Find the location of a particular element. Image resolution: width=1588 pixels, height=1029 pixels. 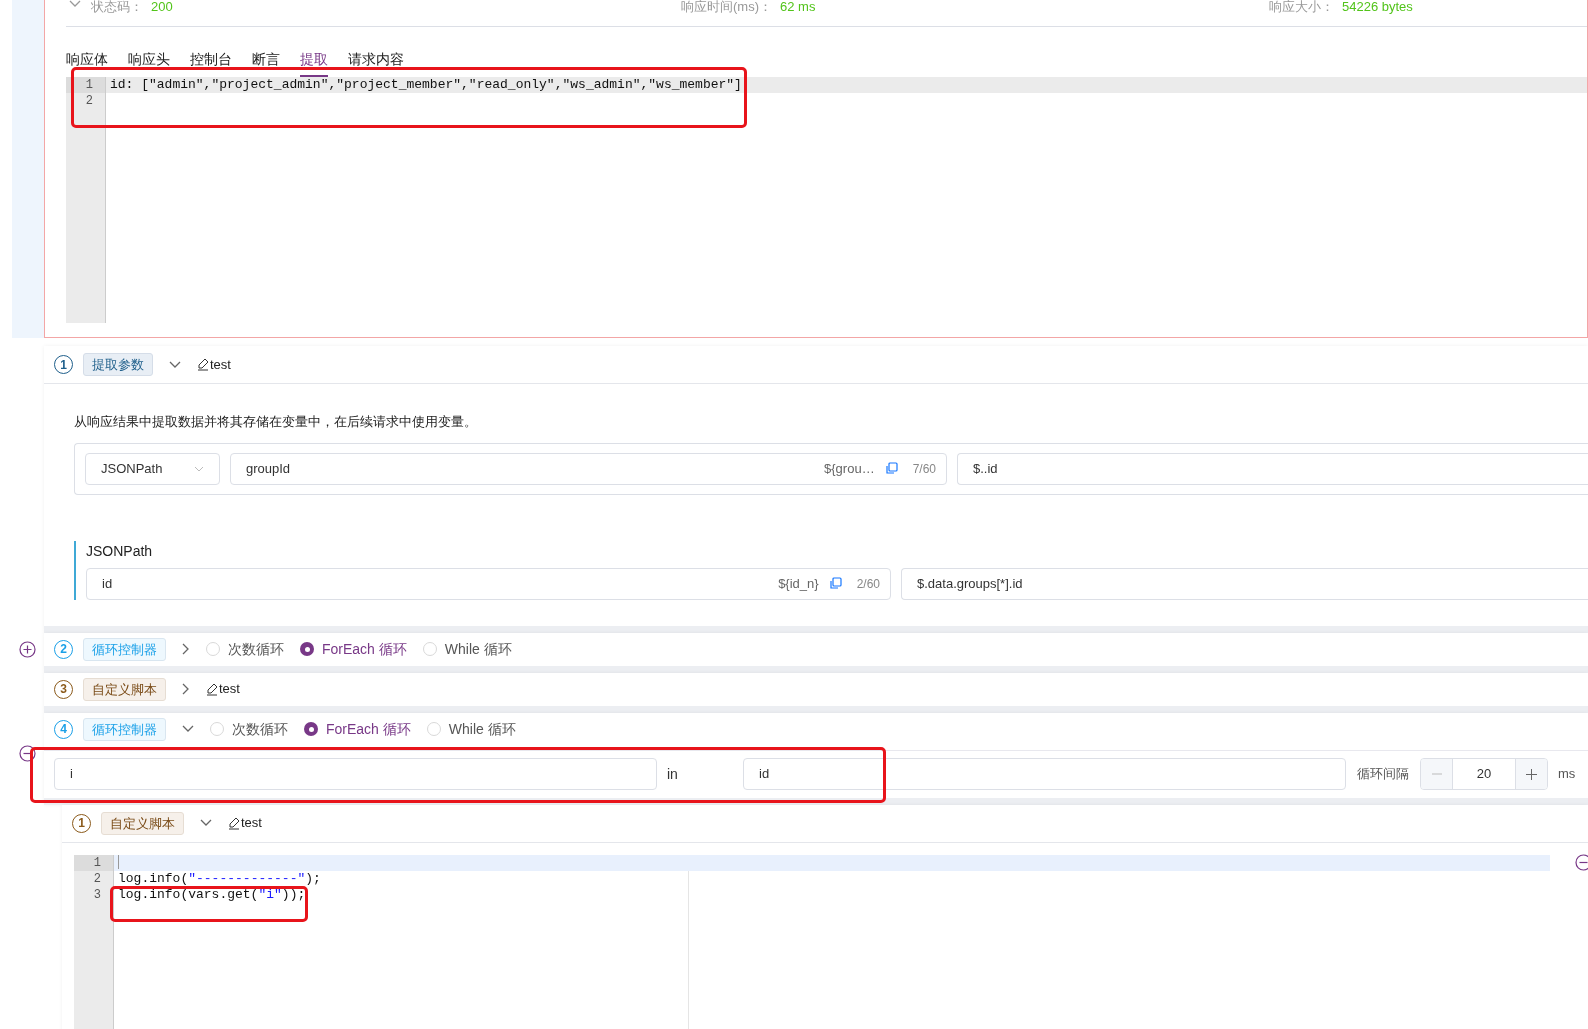

status-value: 200 is located at coordinates (162, 8).